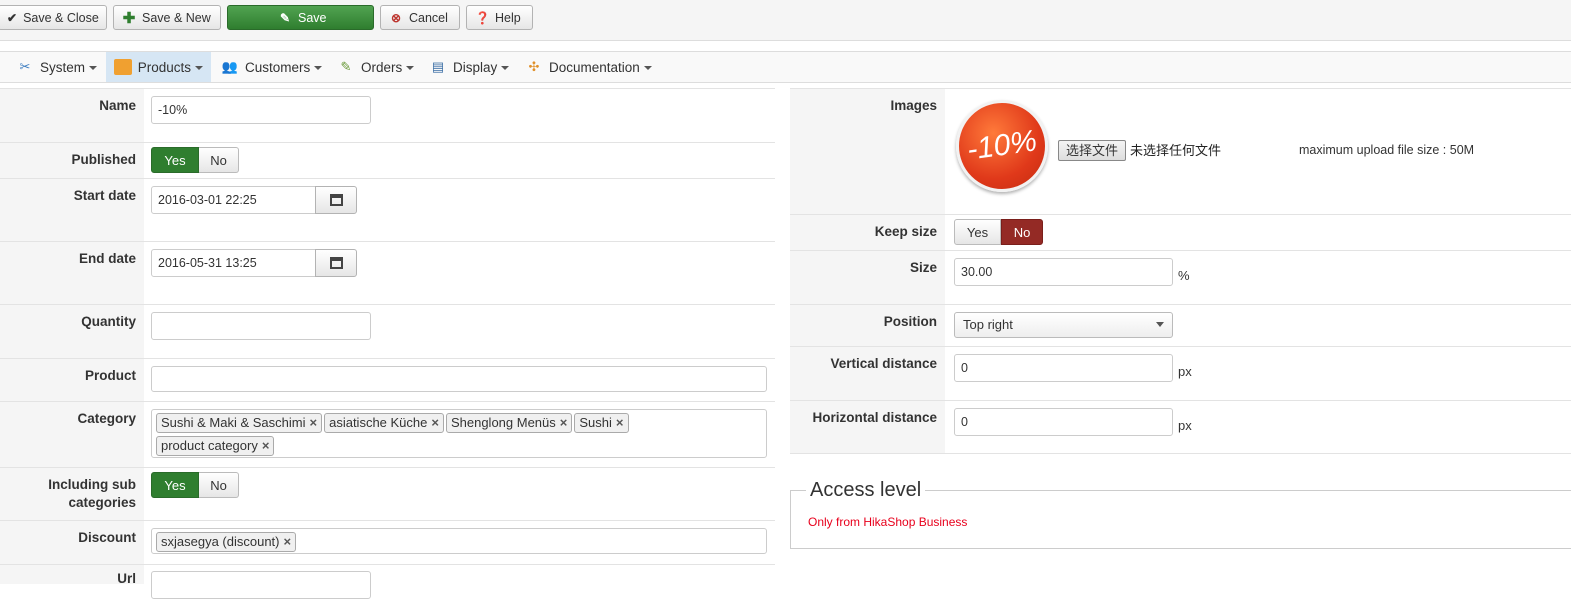 The width and height of the screenshot is (1571, 599). I want to click on quantity-label: Quantity, so click(72, 331).